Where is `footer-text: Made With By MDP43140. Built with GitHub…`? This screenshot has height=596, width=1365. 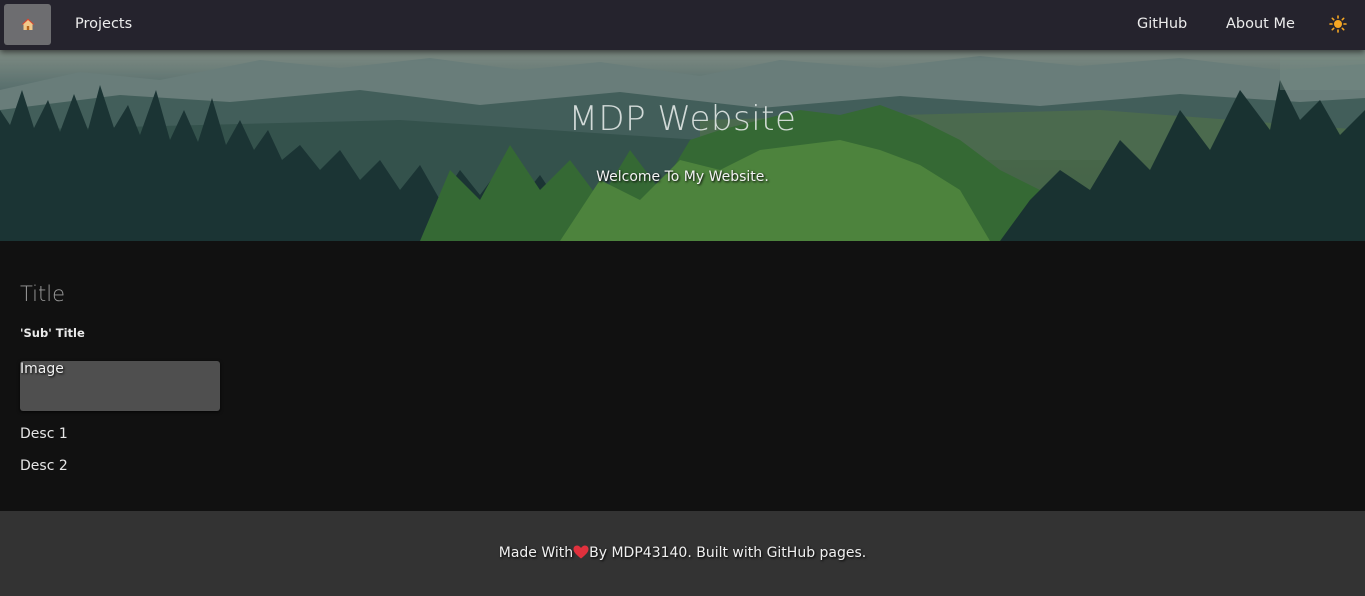 footer-text: Made With By MDP43140. Built with GitHub… is located at coordinates (682, 553).